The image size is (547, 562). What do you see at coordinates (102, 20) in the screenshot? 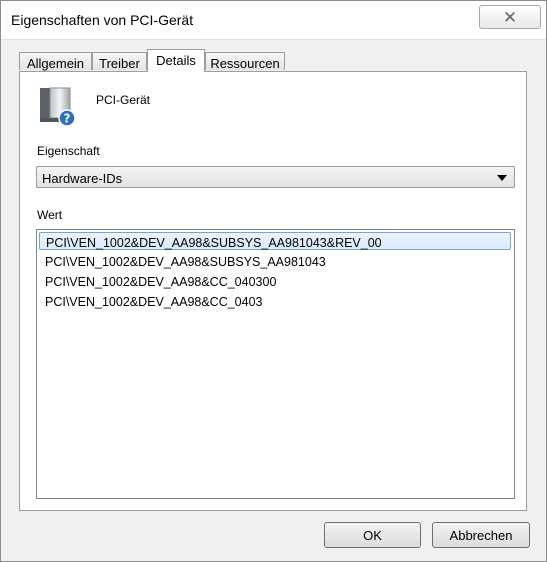
I see `window-title: Eigenschaften von PCI-Gerät` at bounding box center [102, 20].